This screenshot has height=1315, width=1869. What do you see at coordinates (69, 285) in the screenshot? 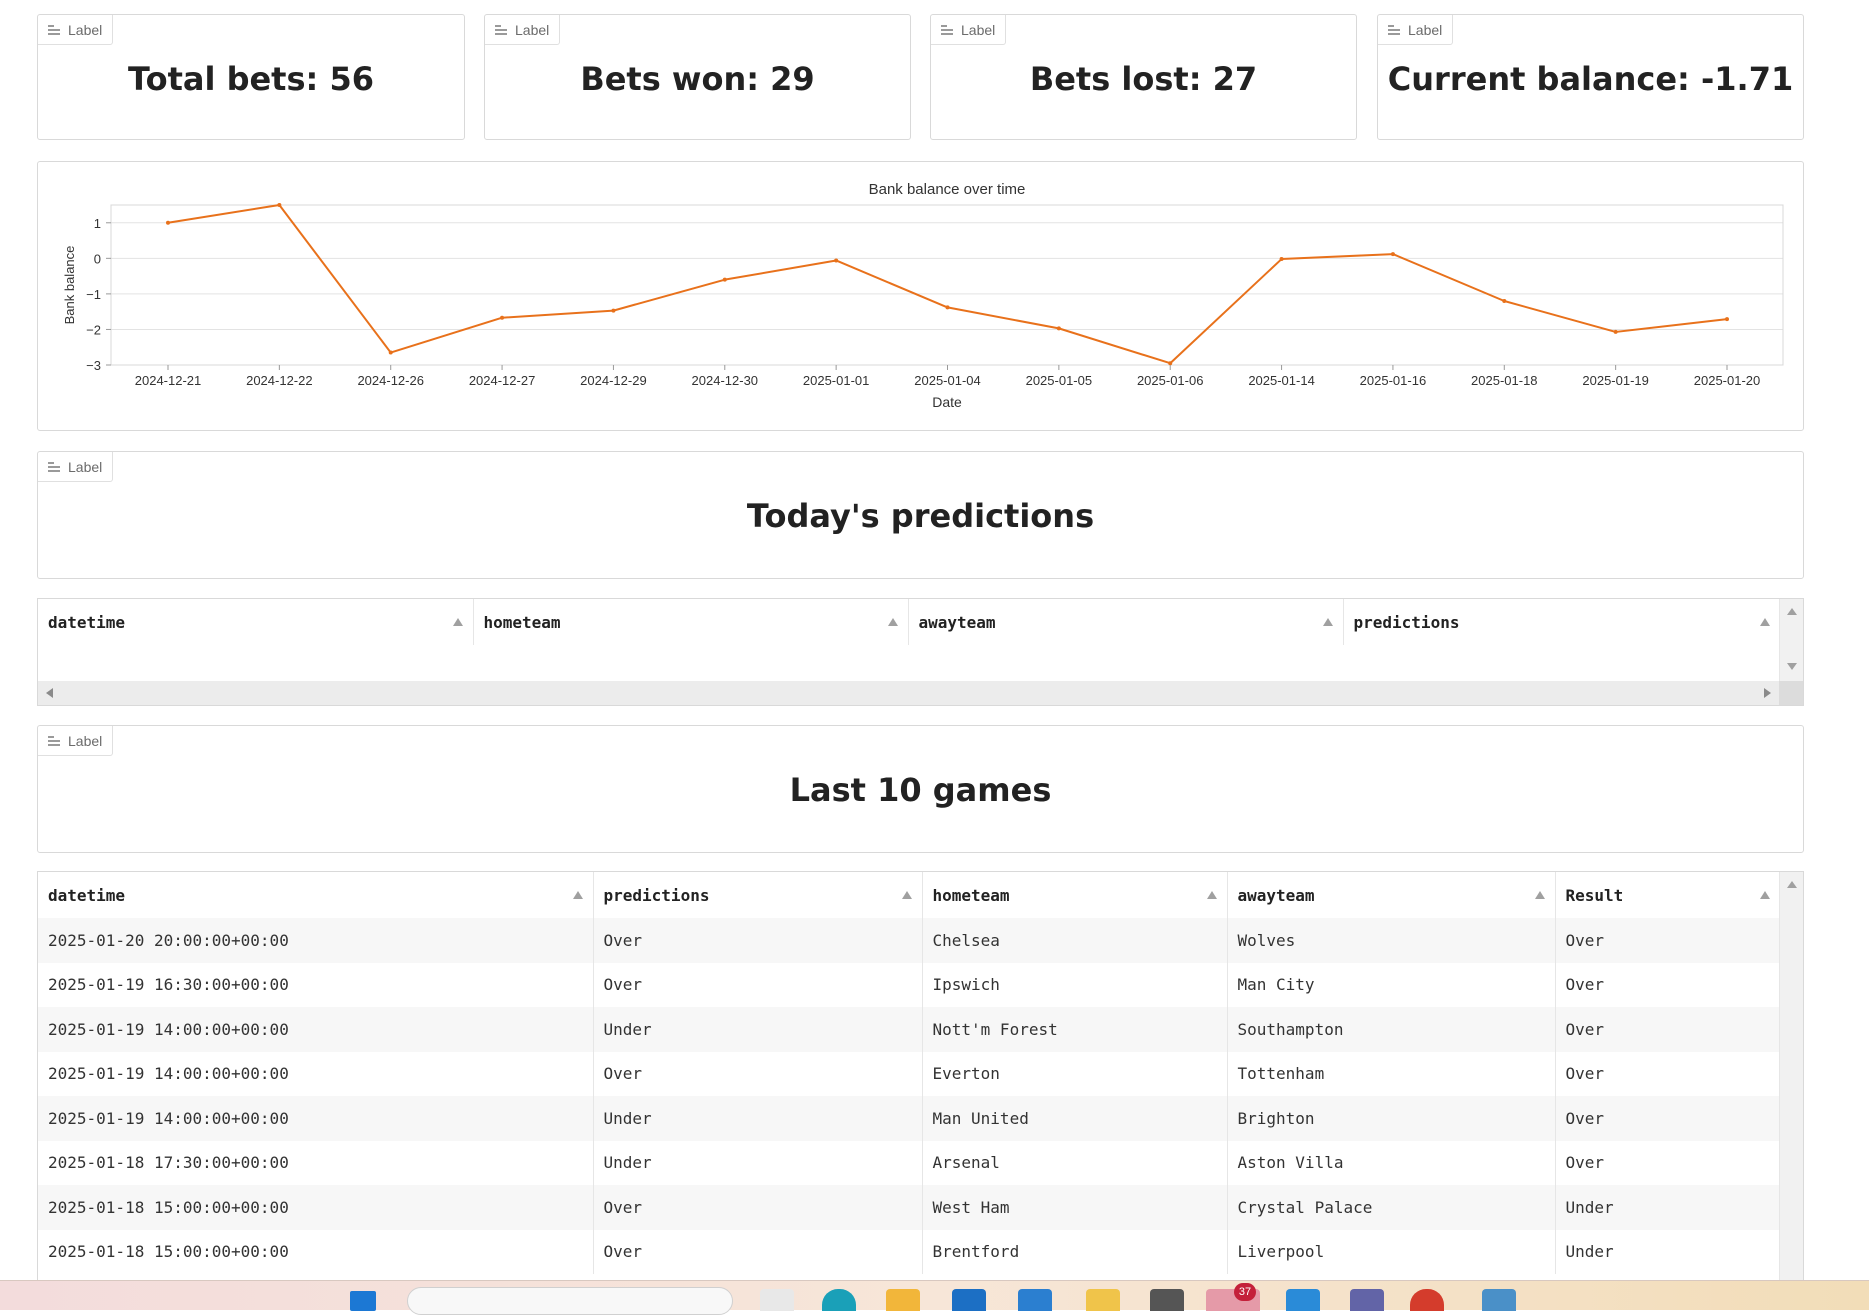
I see `y-axis-label: Bank balance` at bounding box center [69, 285].